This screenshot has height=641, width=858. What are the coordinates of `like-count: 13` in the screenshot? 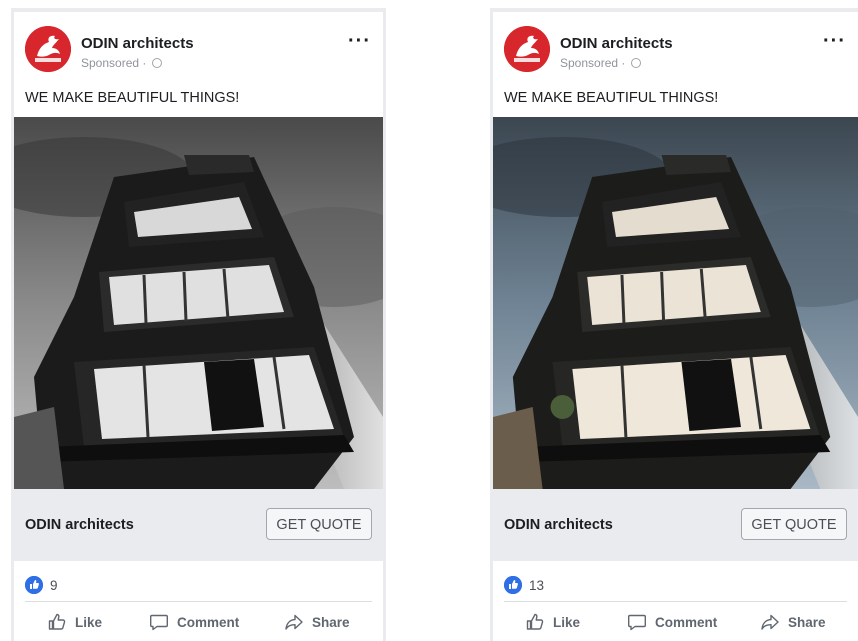 It's located at (537, 585).